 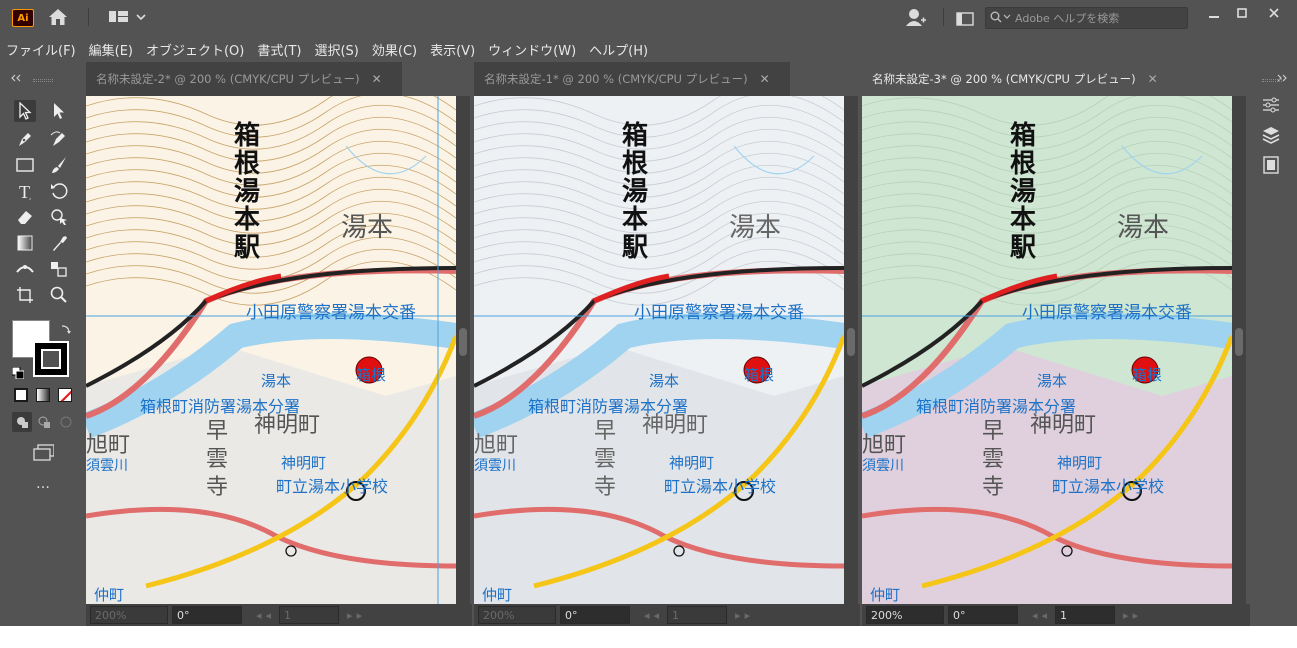 What do you see at coordinates (16, 76) in the screenshot?
I see `collapse-panel-icon` at bounding box center [16, 76].